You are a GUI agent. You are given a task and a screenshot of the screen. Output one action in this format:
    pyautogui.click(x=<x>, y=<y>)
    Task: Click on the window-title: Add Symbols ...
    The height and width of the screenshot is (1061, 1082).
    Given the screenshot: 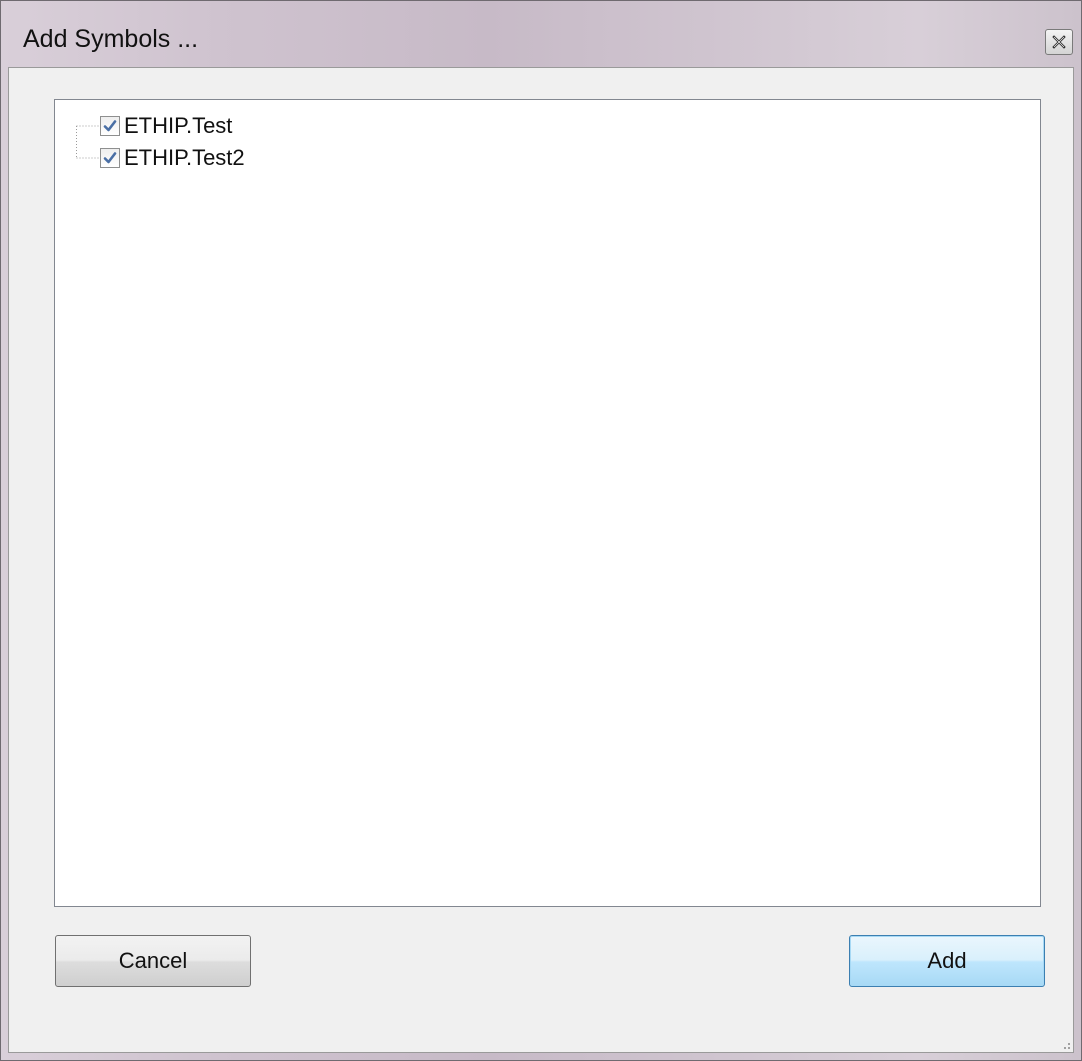 What is the action you would take?
    pyautogui.click(x=111, y=39)
    